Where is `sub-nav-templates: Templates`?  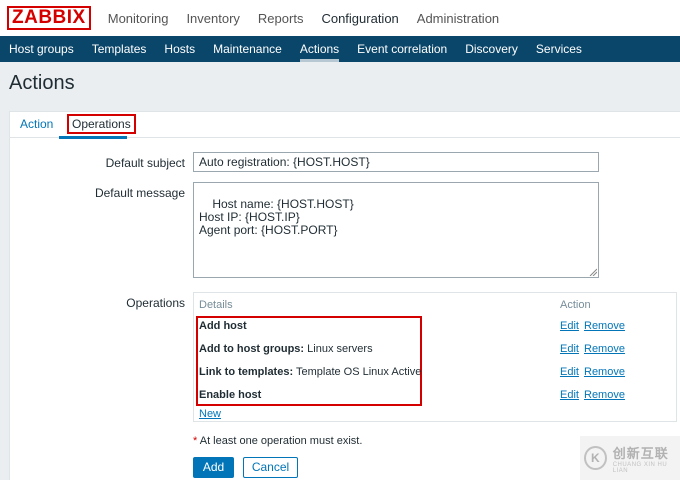
sub-nav-templates: Templates is located at coordinates (119, 49).